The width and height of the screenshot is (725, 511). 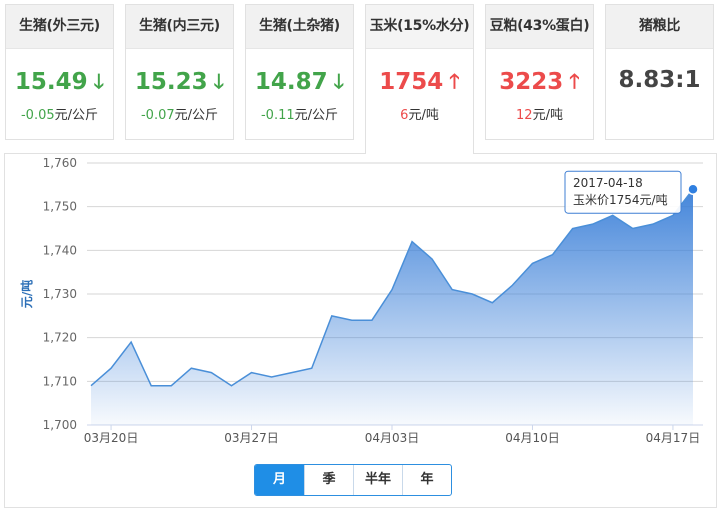 I want to click on card-price: 1754 🡑, so click(x=419, y=84).